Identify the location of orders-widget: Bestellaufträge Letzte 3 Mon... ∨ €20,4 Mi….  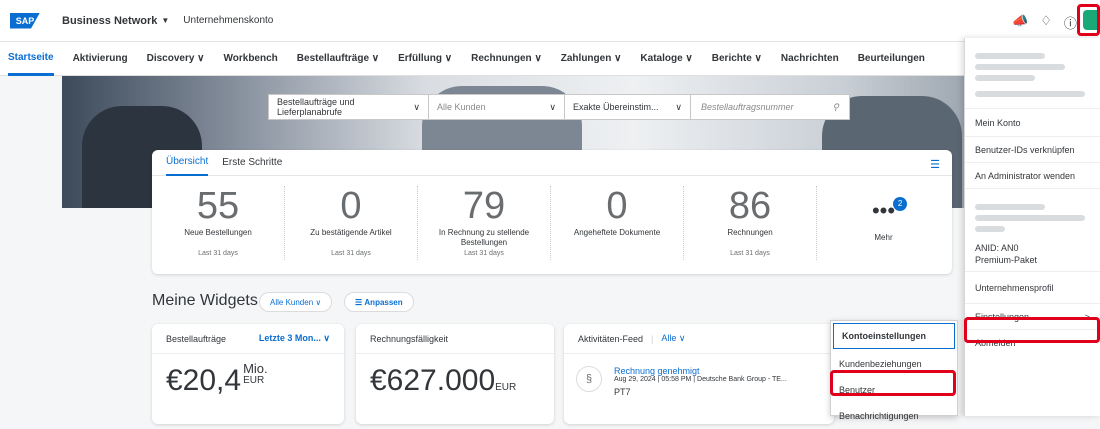
(248, 374).